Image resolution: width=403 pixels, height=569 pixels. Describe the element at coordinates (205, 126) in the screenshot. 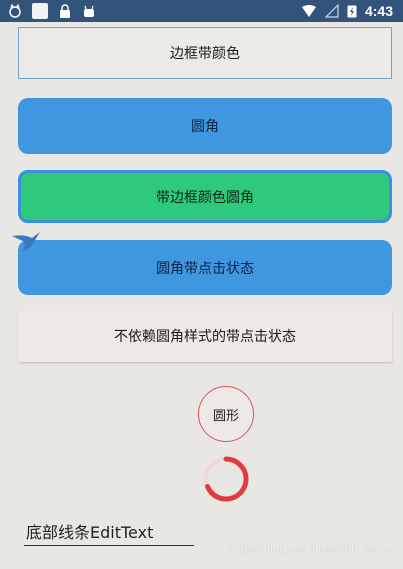

I see `rounded-button: 圆角` at that location.